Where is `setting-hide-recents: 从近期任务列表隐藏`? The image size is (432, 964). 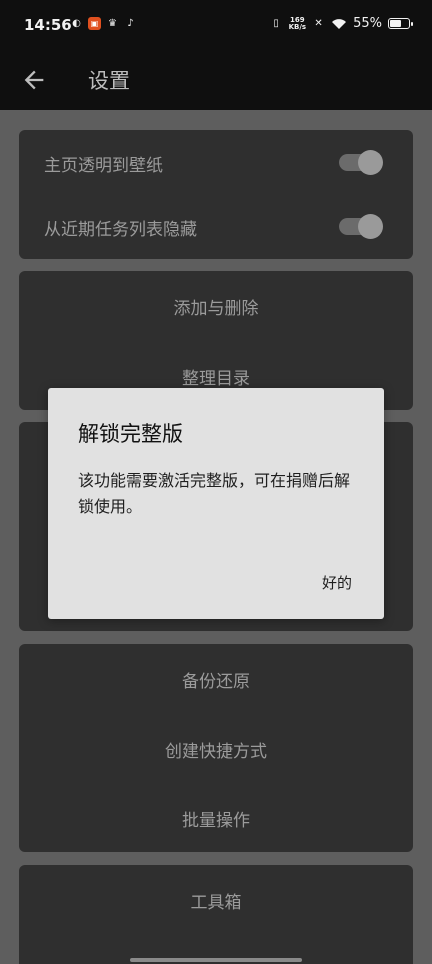
setting-hide-recents: 从近期任务列表隐藏 is located at coordinates (216, 227).